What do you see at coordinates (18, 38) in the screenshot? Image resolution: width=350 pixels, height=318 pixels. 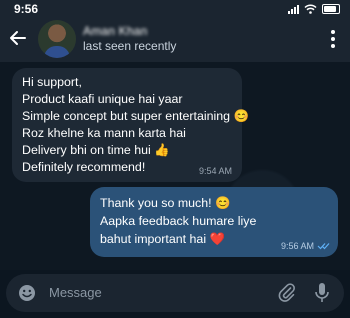 I see `arrow-left-icon` at bounding box center [18, 38].